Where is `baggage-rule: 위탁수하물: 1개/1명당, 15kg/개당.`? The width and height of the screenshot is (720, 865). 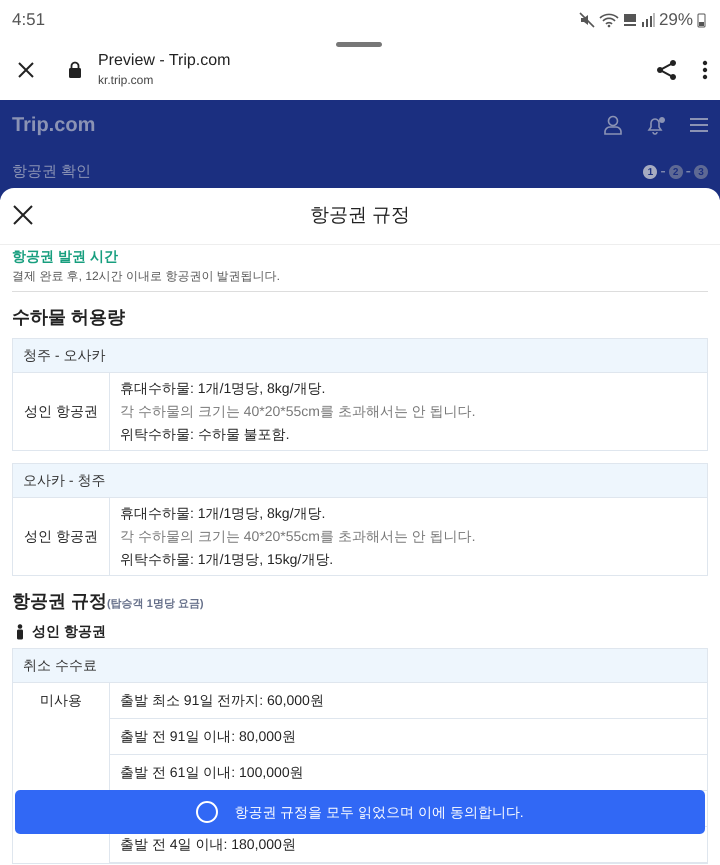 baggage-rule: 위탁수하물: 1개/1명당, 15kg/개당. is located at coordinates (227, 559).